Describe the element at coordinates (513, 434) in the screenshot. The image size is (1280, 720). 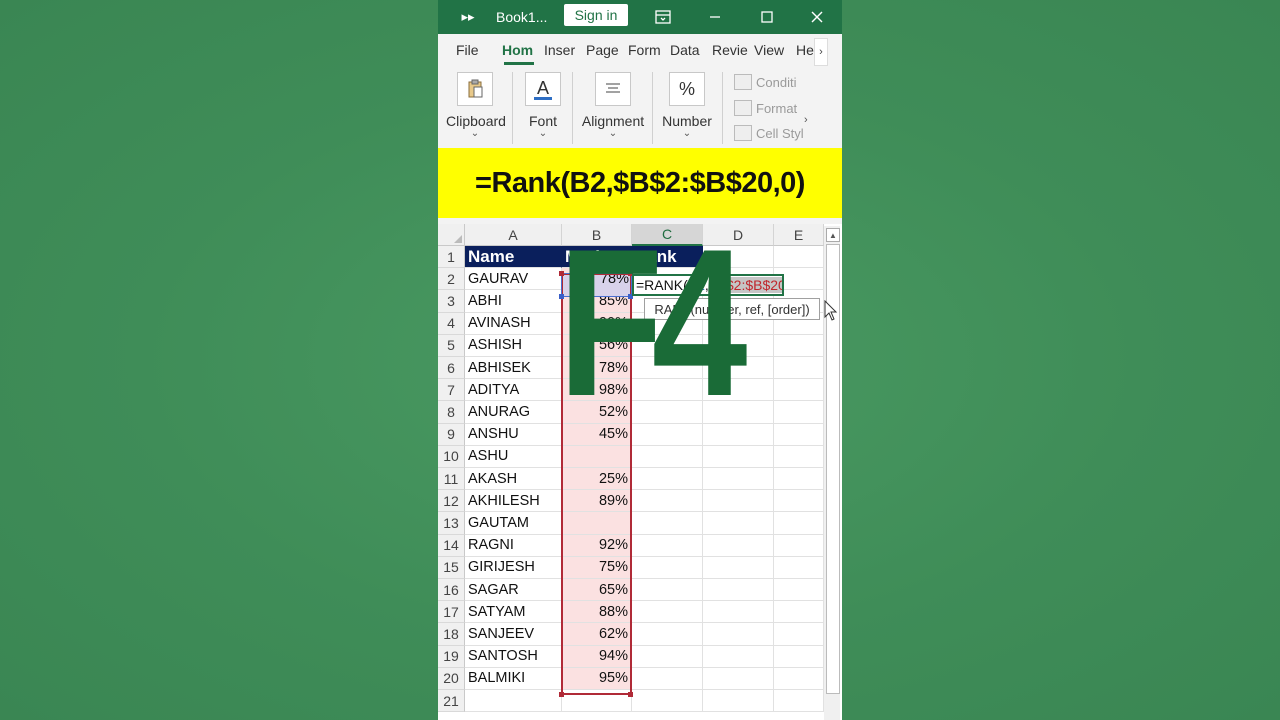
I see `name-cell: ANSHU` at that location.